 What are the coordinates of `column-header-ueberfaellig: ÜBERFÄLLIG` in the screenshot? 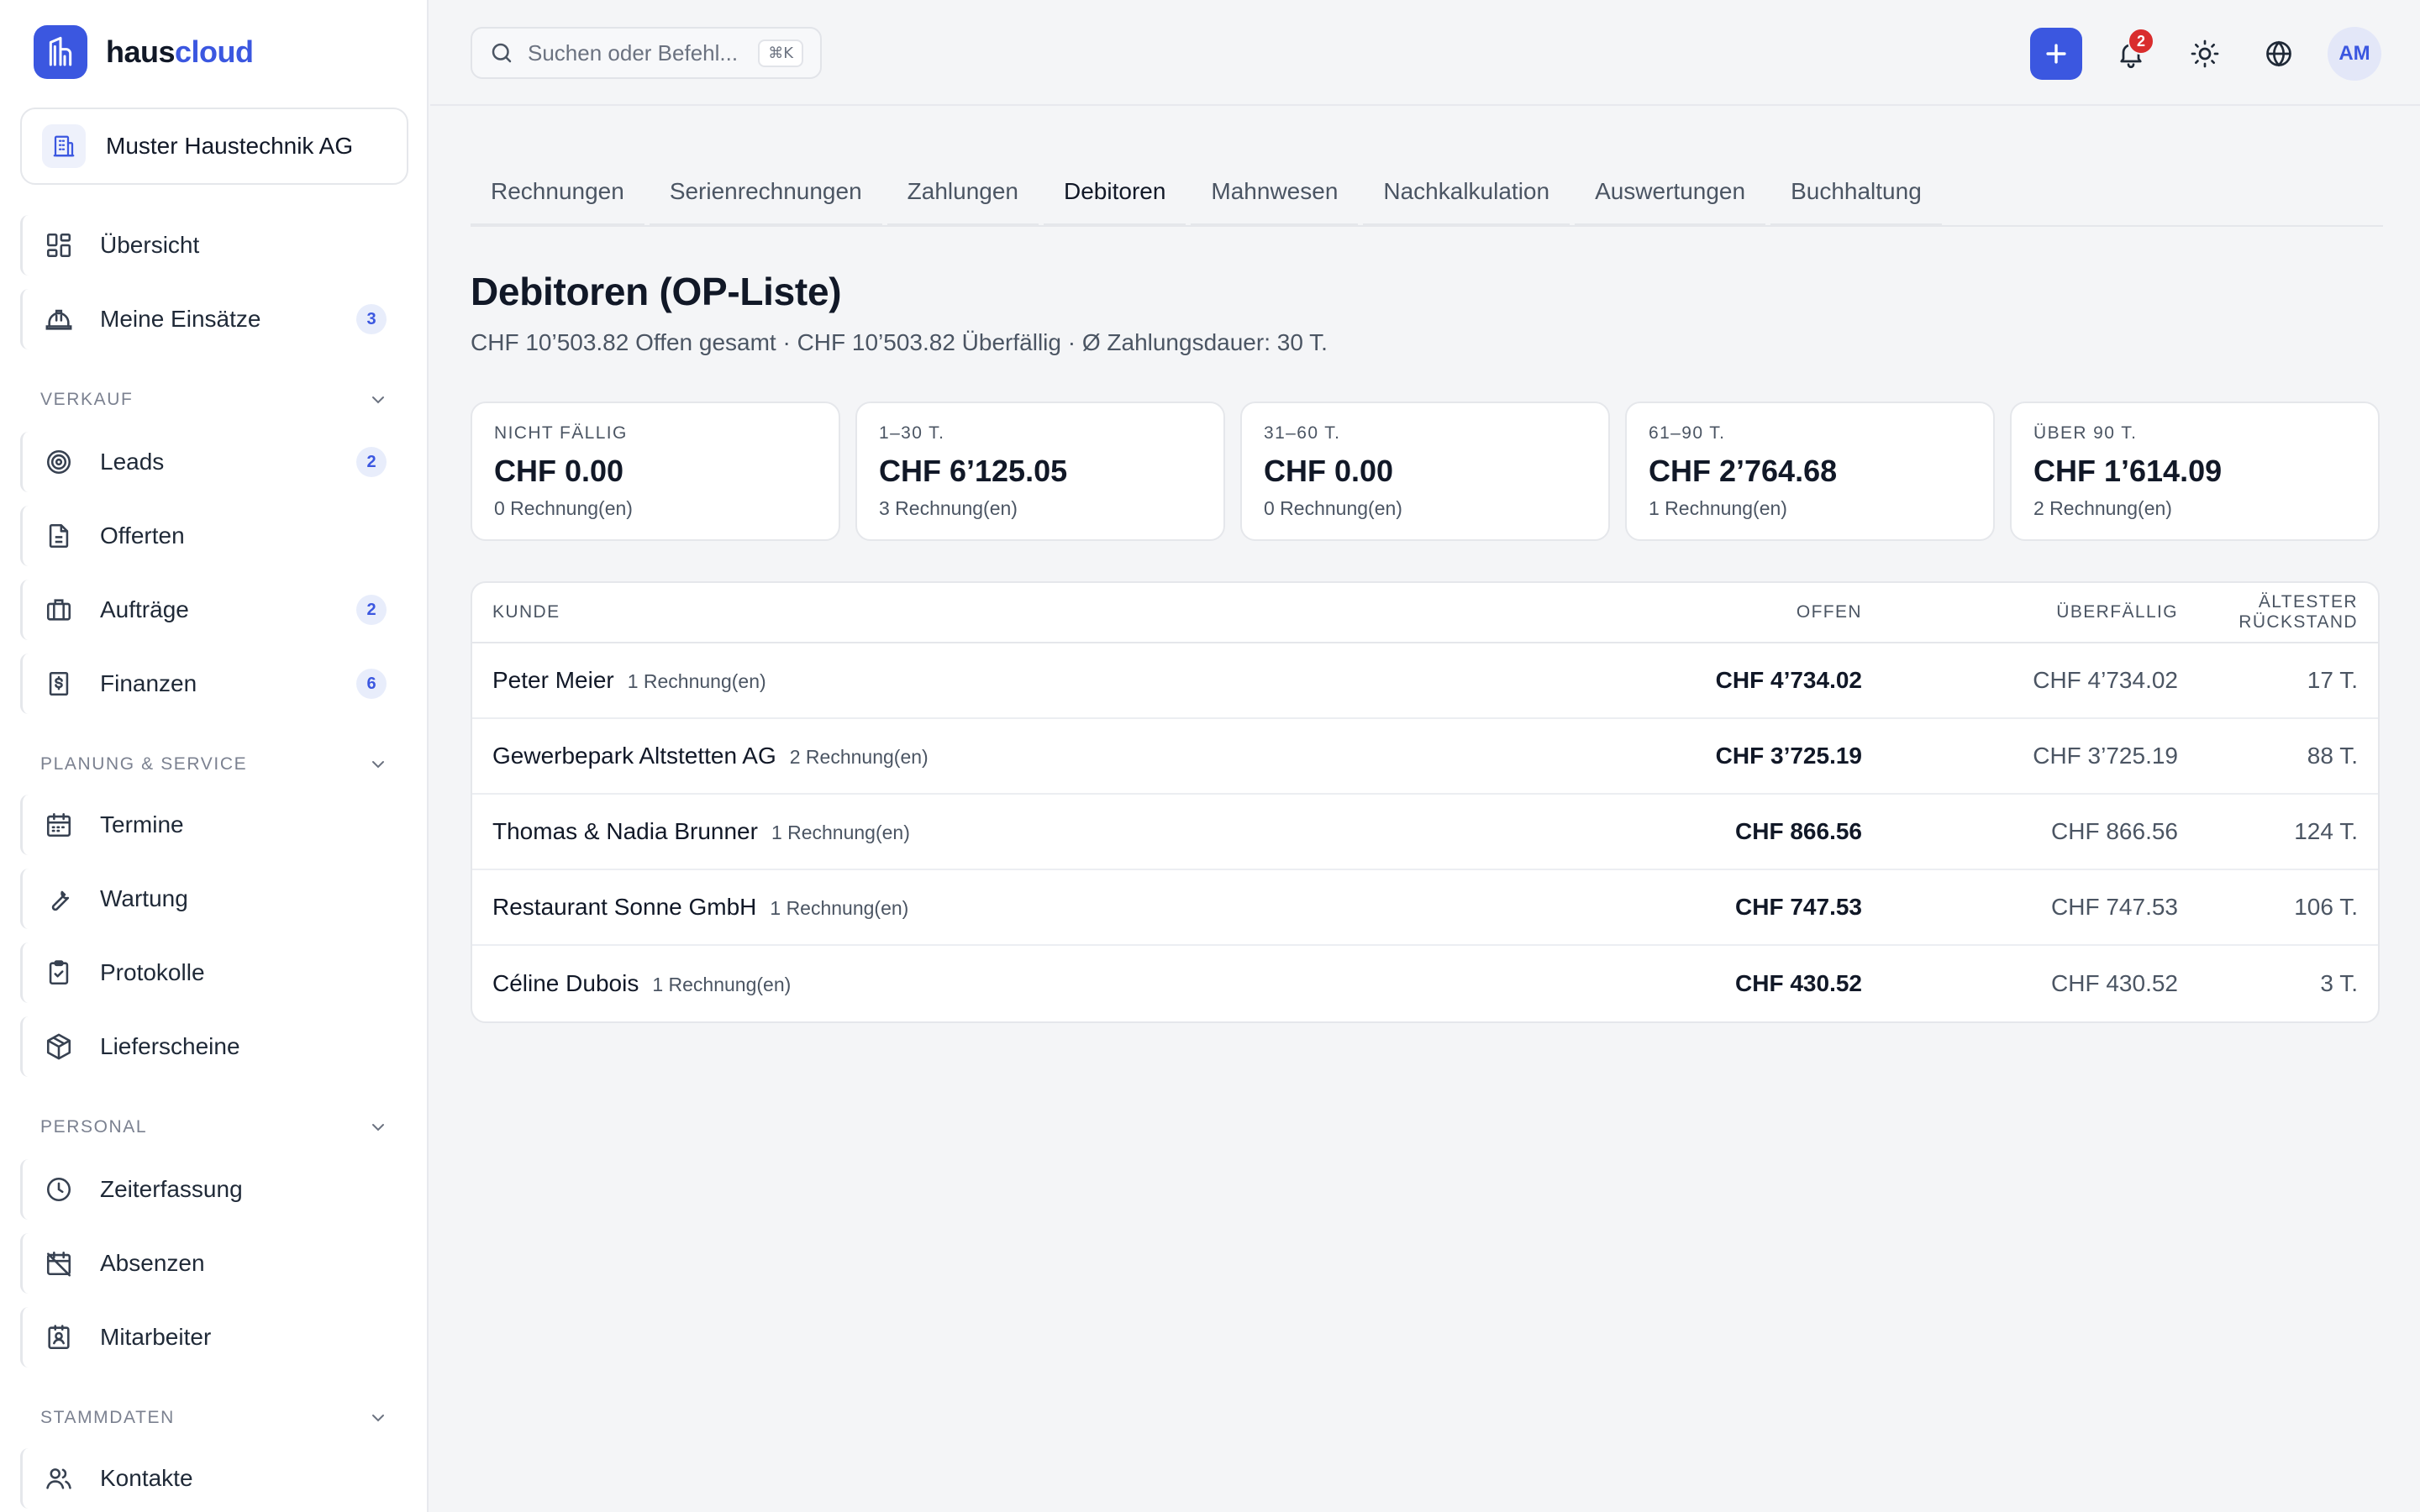 It's located at (2020, 612).